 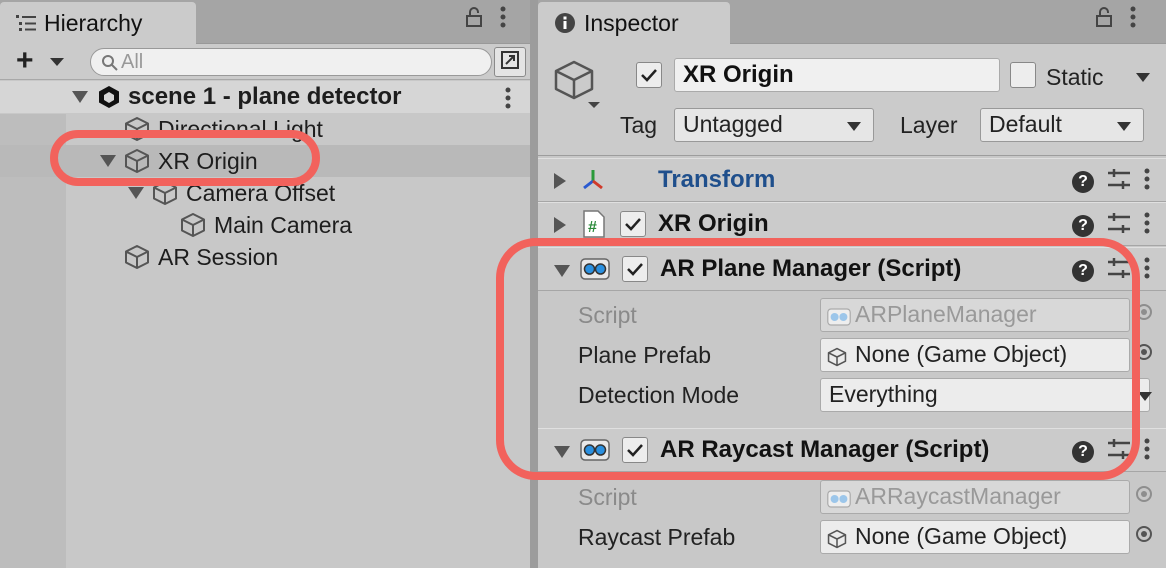 I want to click on tab-inspector: Inspector, so click(x=634, y=23).